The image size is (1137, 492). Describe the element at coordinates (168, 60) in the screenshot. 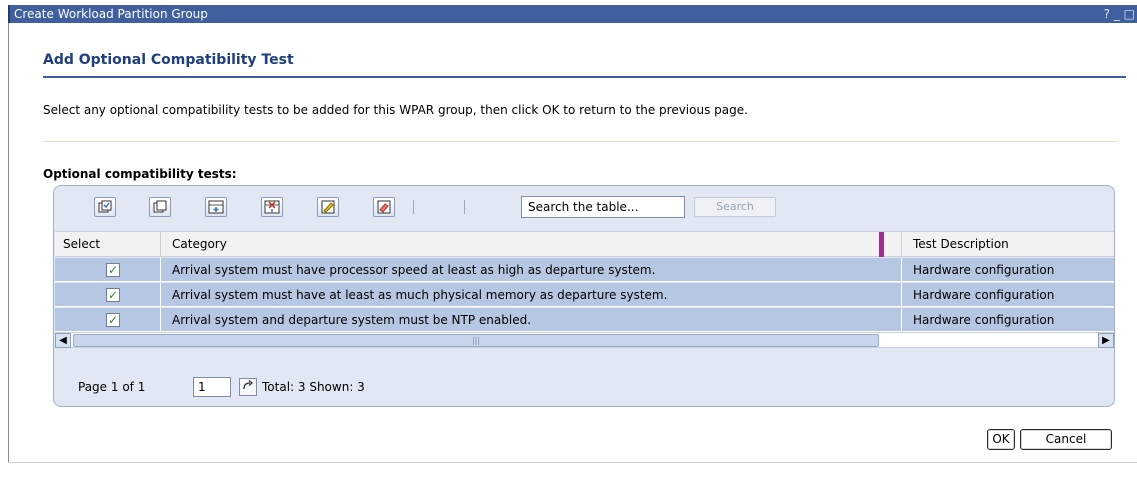

I see `page-title: Add Optional Compatibility Test` at that location.